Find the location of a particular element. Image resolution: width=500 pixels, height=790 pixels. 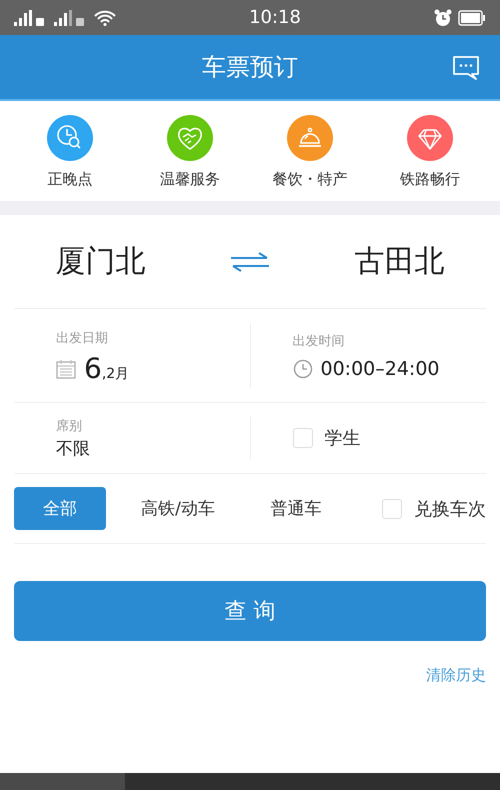

departure-station: 厦门北 is located at coordinates (101, 261).